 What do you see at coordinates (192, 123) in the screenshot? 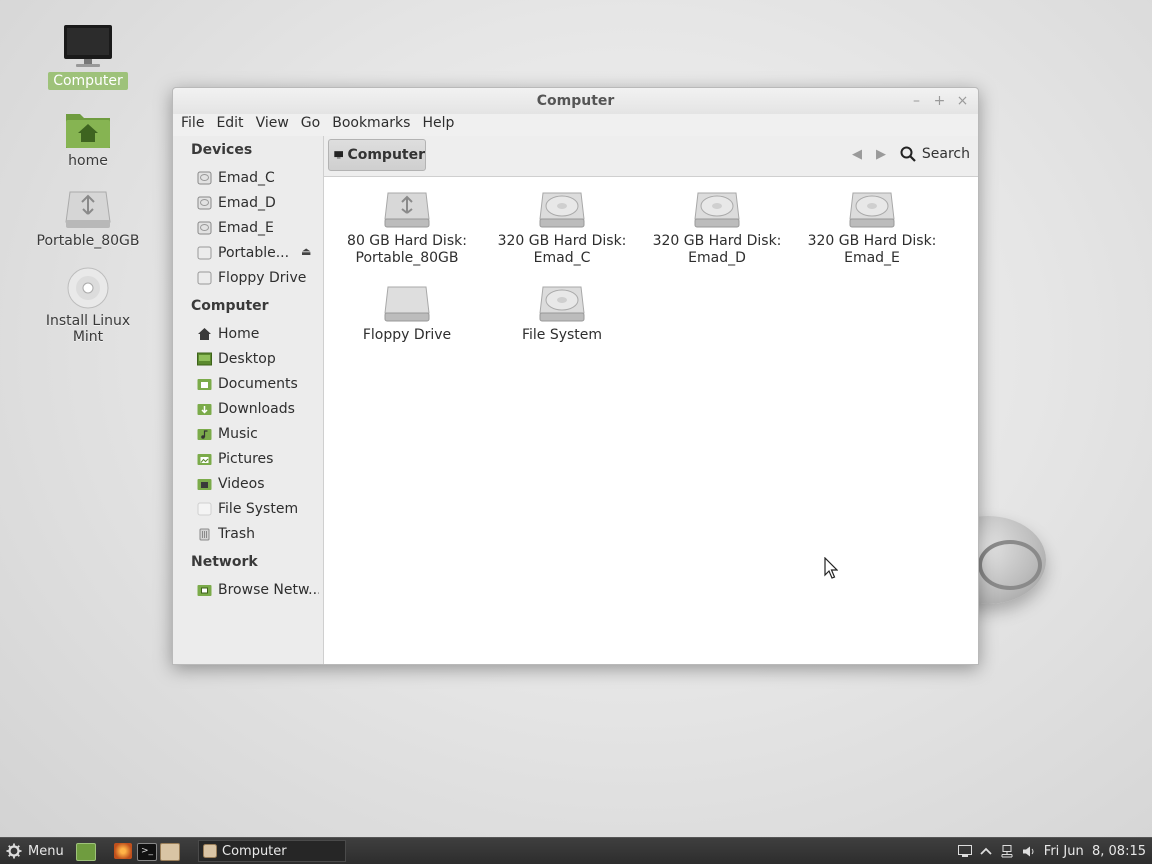
I see `menu-file: File` at bounding box center [192, 123].